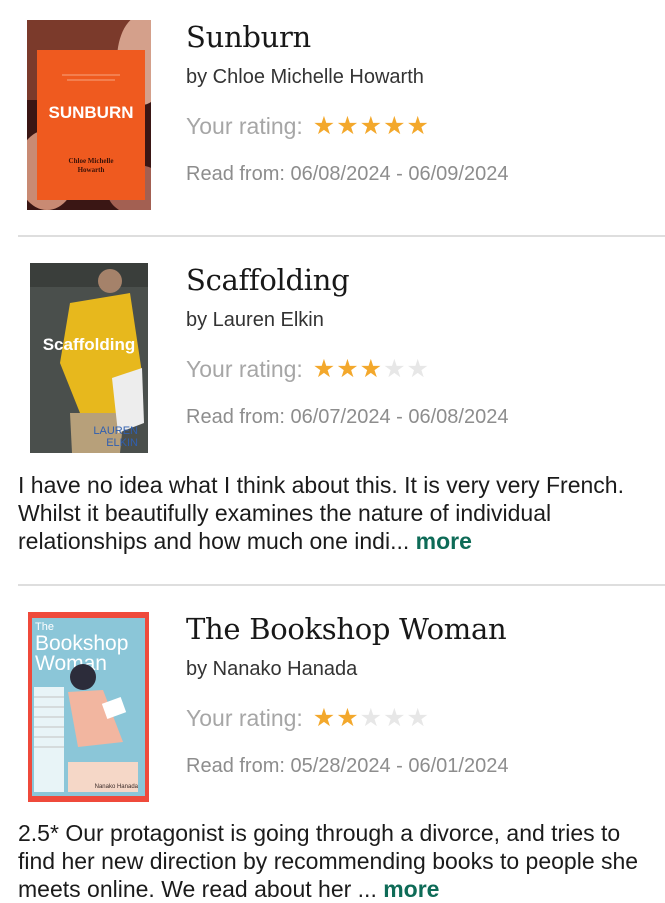 This screenshot has width=665, height=903. I want to click on bookshop-cover-title-3: Woman, so click(71, 663).